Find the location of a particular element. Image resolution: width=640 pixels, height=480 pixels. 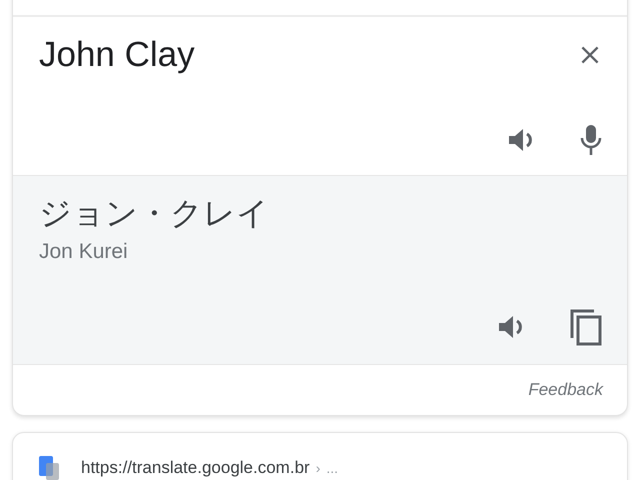

microphone-icon is located at coordinates (591, 140).